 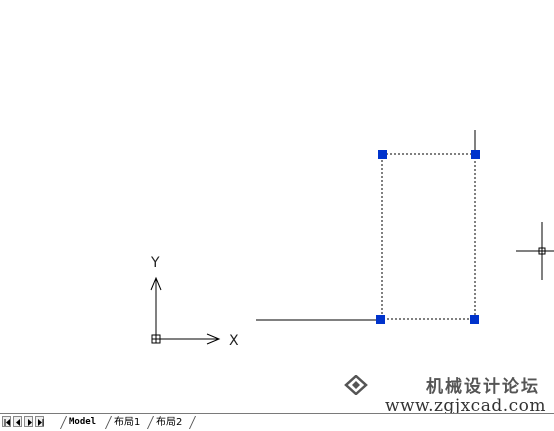 I want to click on next-tab-button, so click(x=28, y=421).